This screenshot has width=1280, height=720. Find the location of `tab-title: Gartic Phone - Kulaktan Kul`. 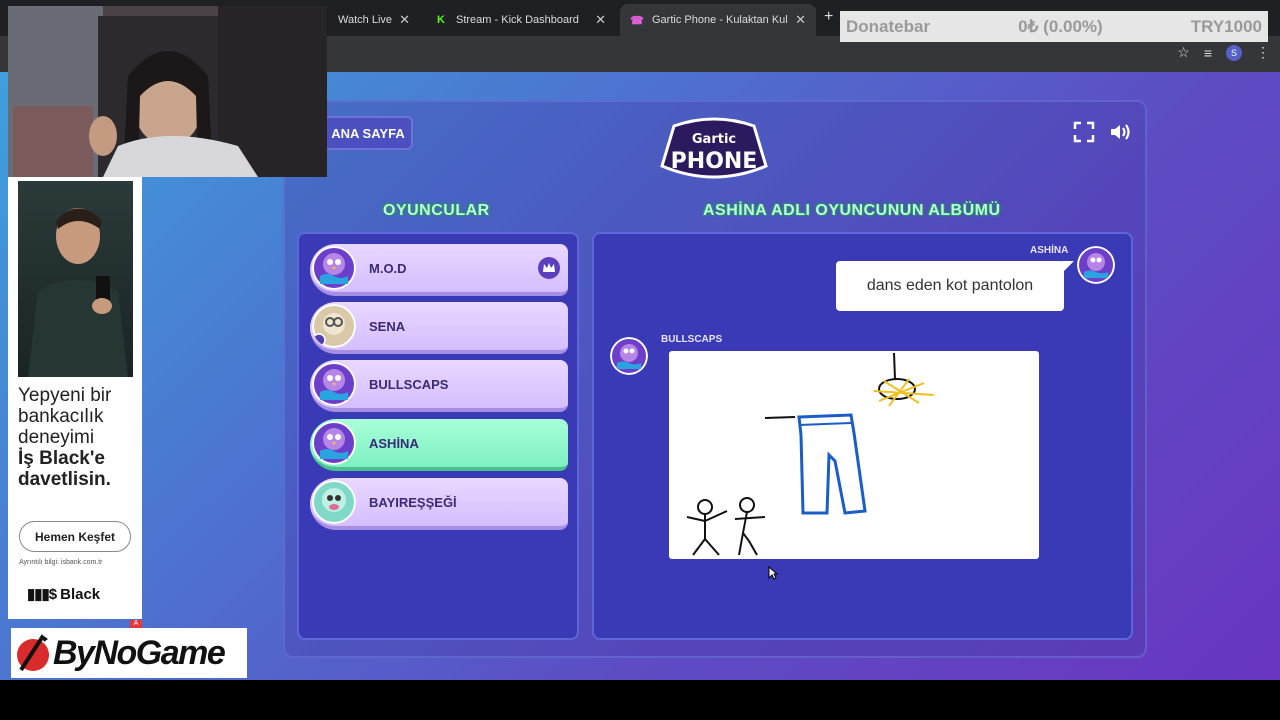

tab-title: Gartic Phone - Kulaktan Kul is located at coordinates (720, 20).